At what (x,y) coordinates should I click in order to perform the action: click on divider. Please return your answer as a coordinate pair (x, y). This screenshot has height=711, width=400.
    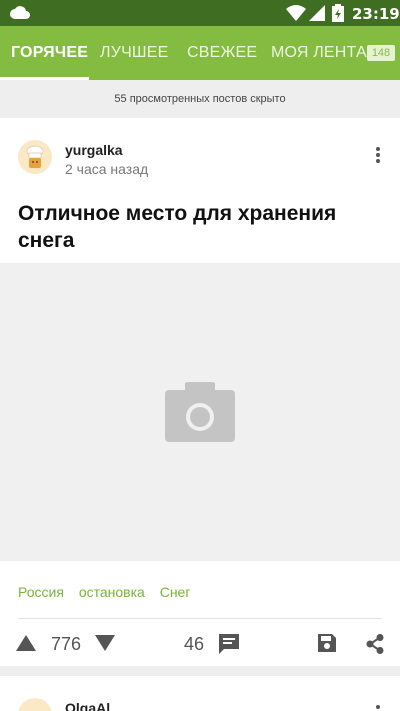
    Looking at the image, I should click on (200, 618).